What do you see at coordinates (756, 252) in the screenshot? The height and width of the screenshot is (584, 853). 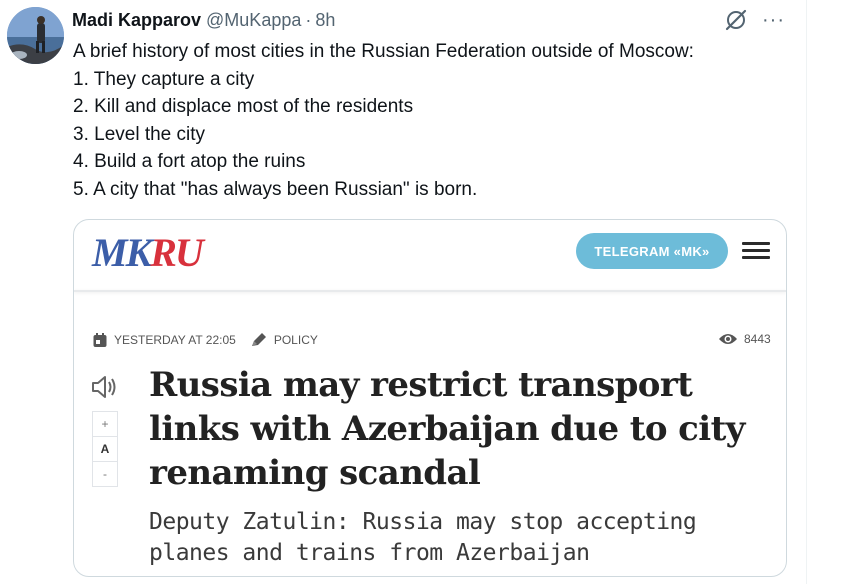 I see `hamburger-menu-icon` at bounding box center [756, 252].